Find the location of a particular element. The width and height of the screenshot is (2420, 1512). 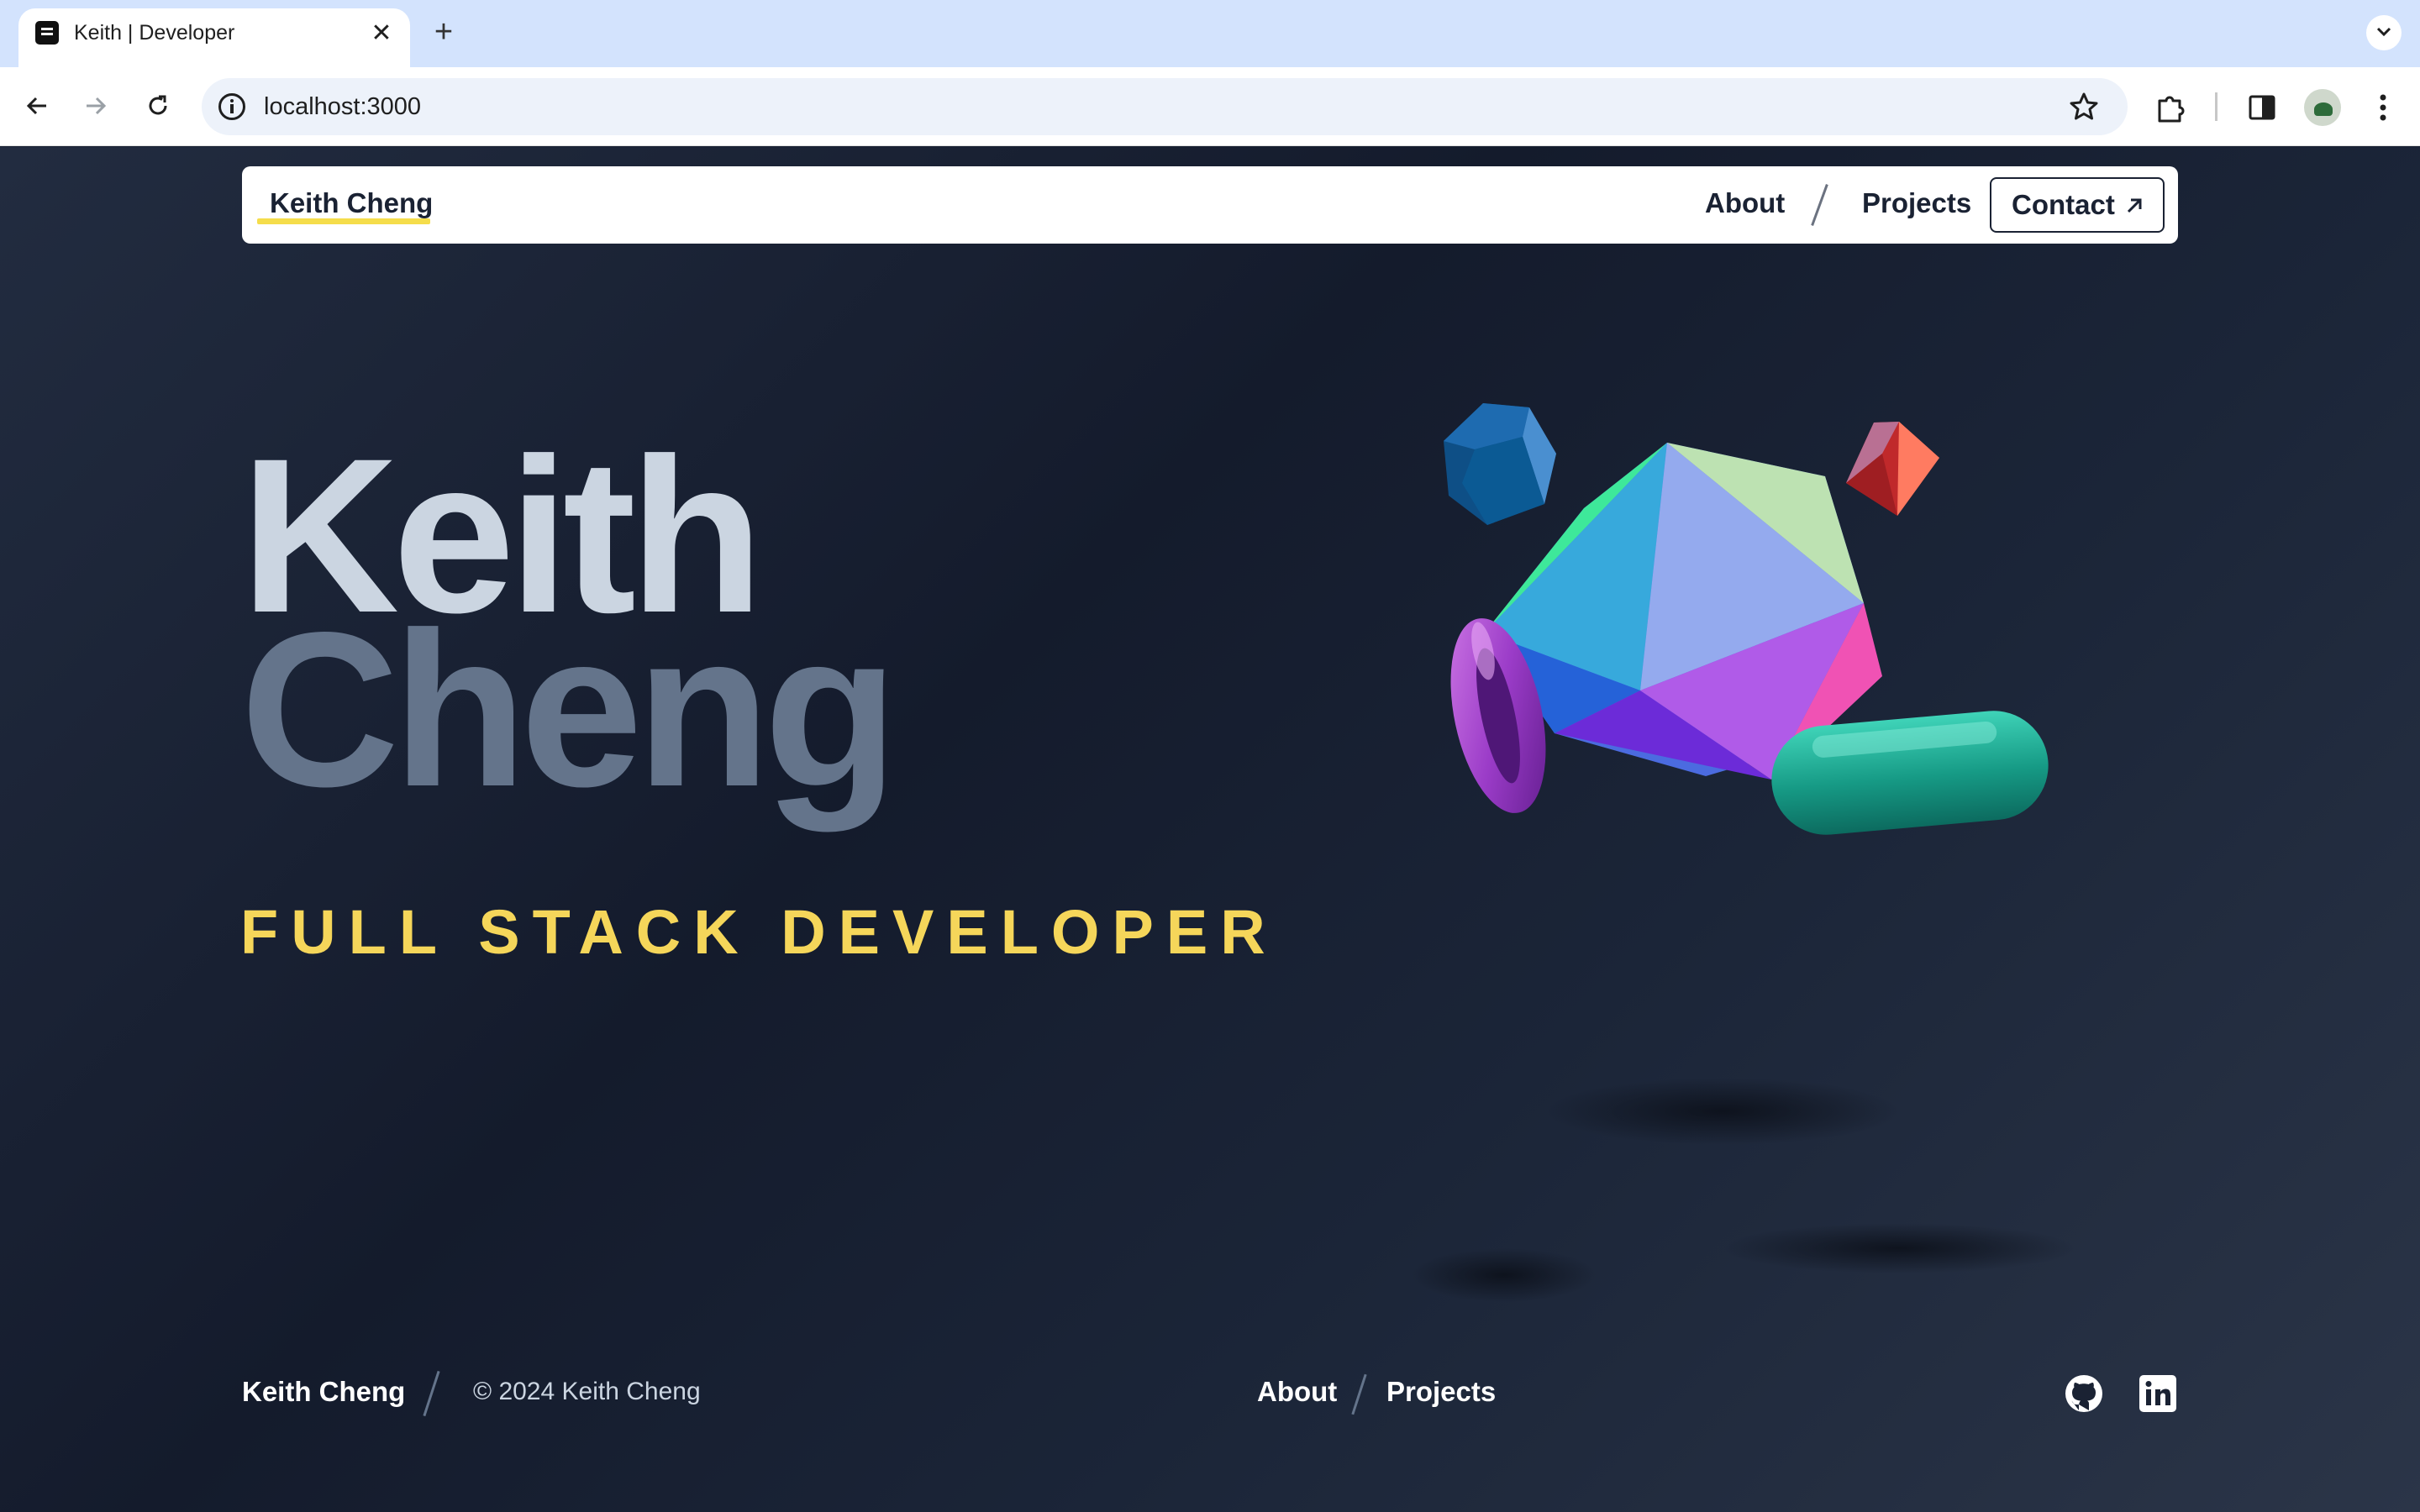

forward-button is located at coordinates (96, 106).